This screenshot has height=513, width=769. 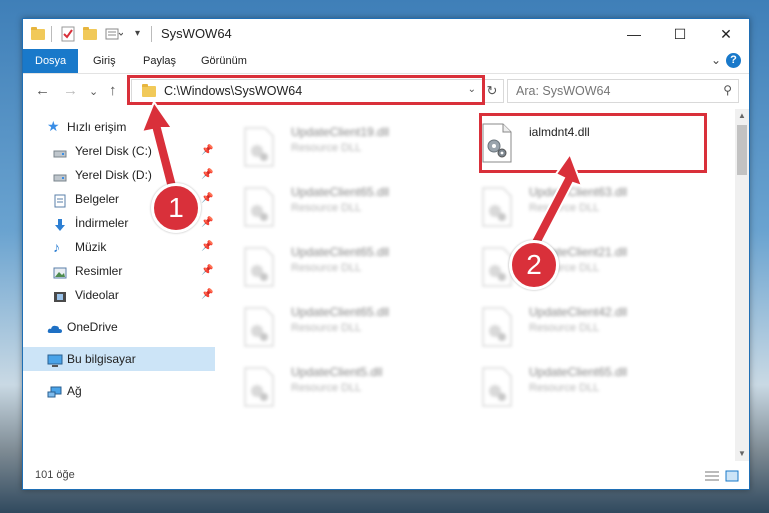 I want to click on file-name: UpdateClient19.dll, so click(x=340, y=132).